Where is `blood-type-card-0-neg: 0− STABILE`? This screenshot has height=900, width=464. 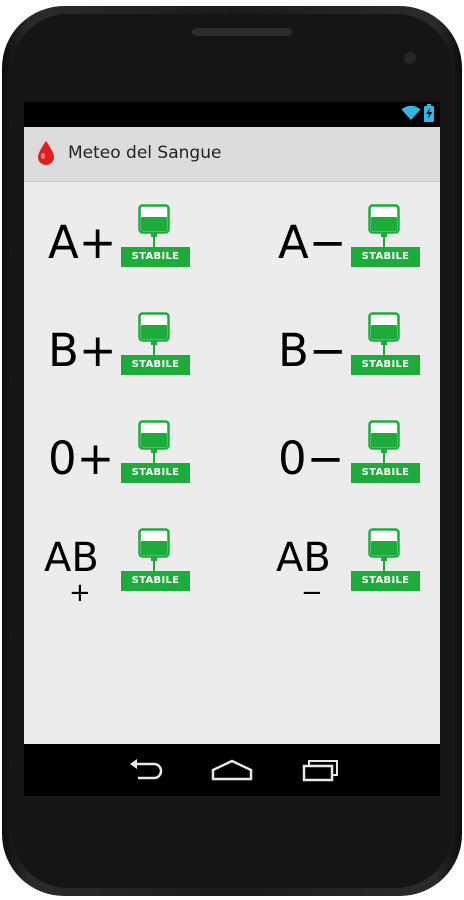 blood-type-card-0-neg: 0− STABILE is located at coordinates (356, 466).